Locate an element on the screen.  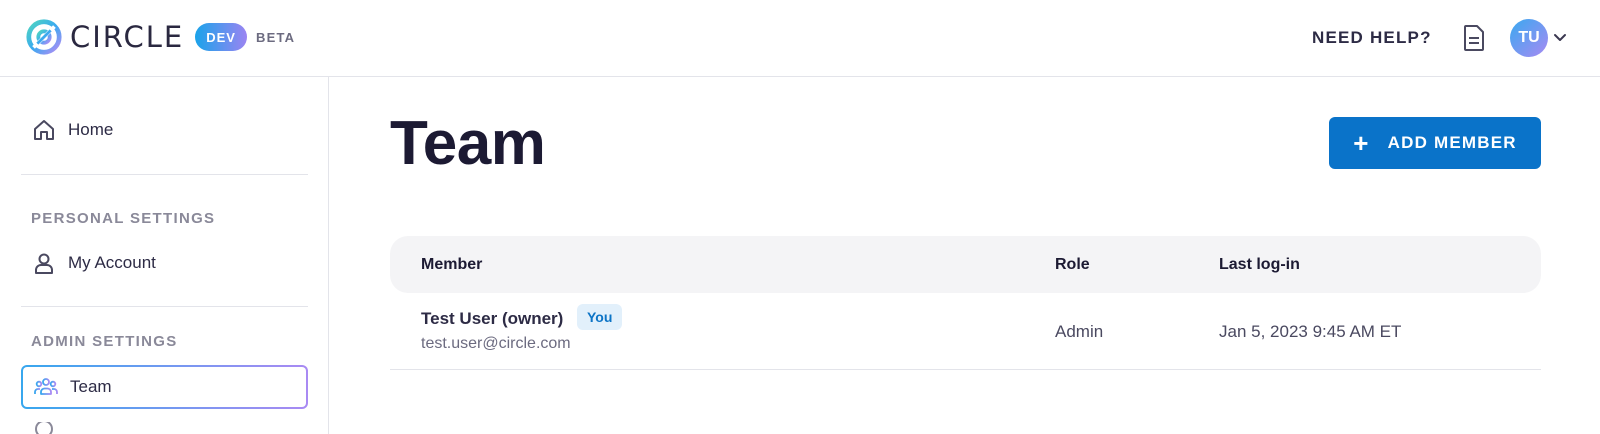
column-header-member: Member is located at coordinates (451, 265).